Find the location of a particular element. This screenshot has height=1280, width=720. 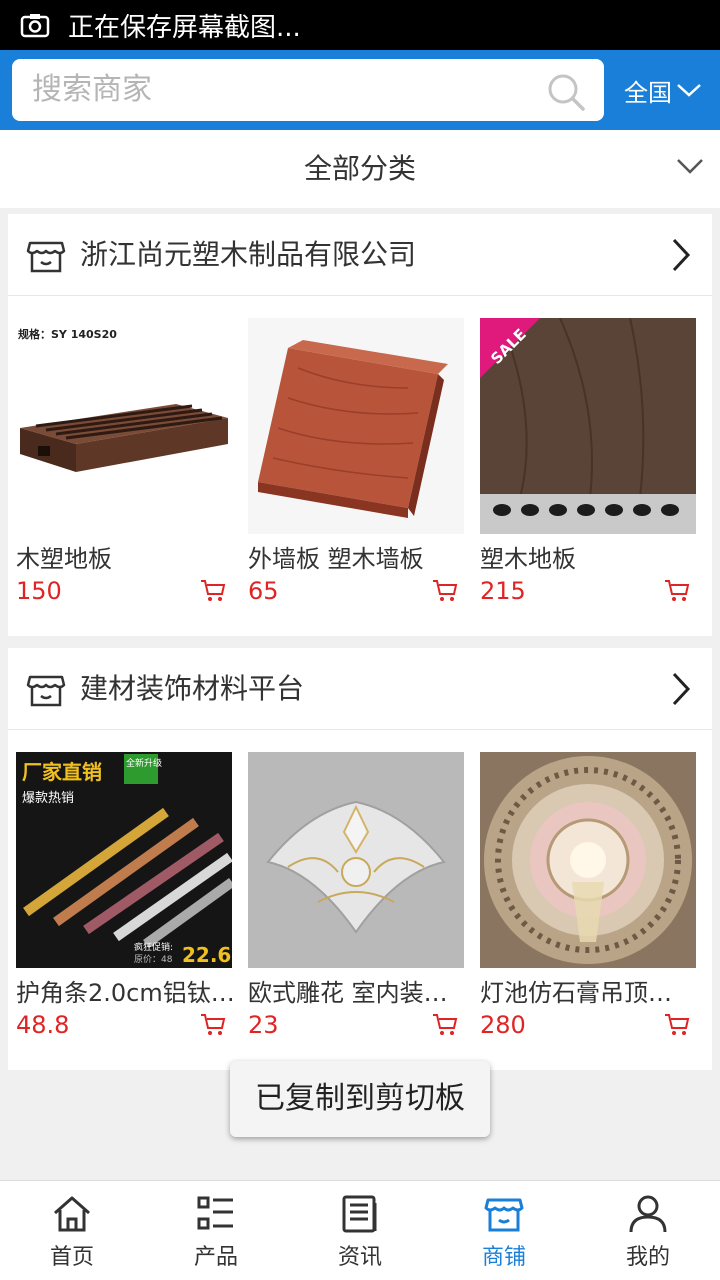

search-placeholder: 搜索商家 is located at coordinates (92, 90).